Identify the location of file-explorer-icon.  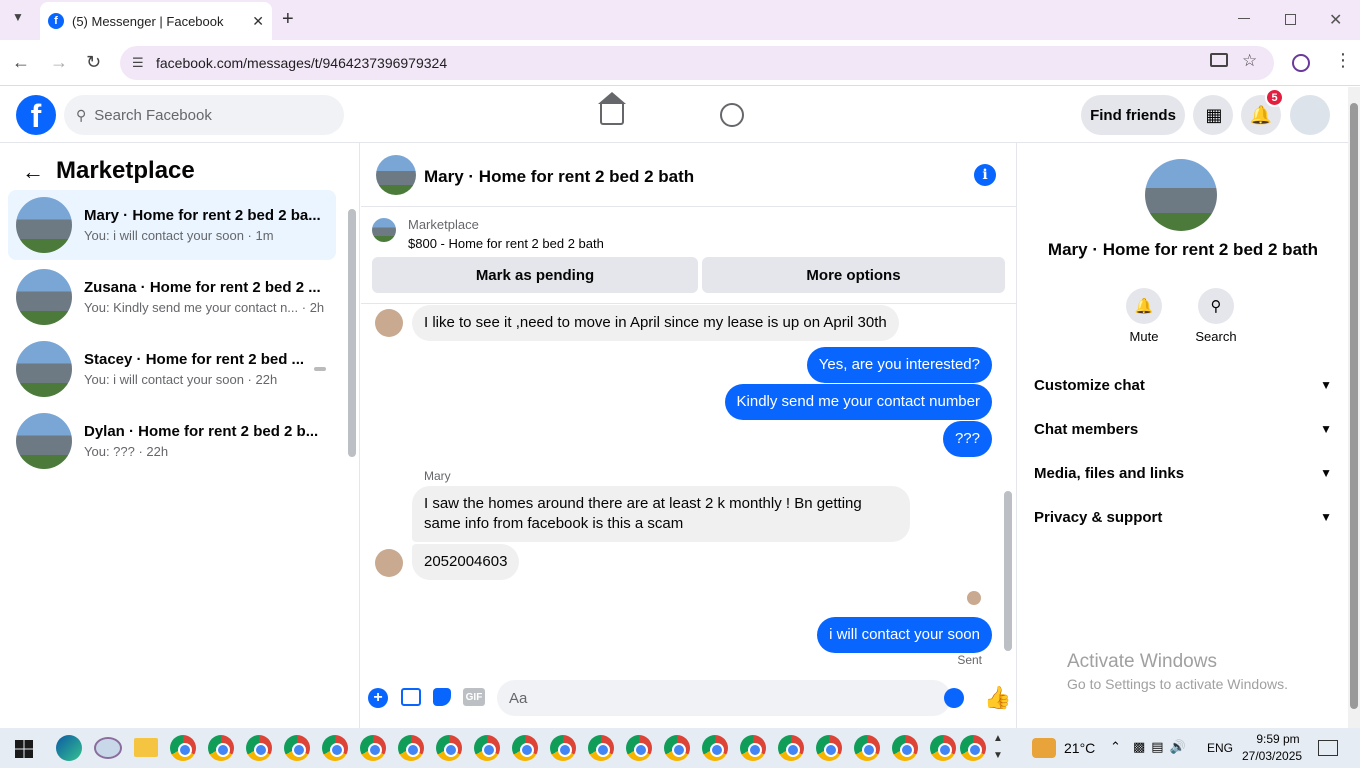
(146, 747).